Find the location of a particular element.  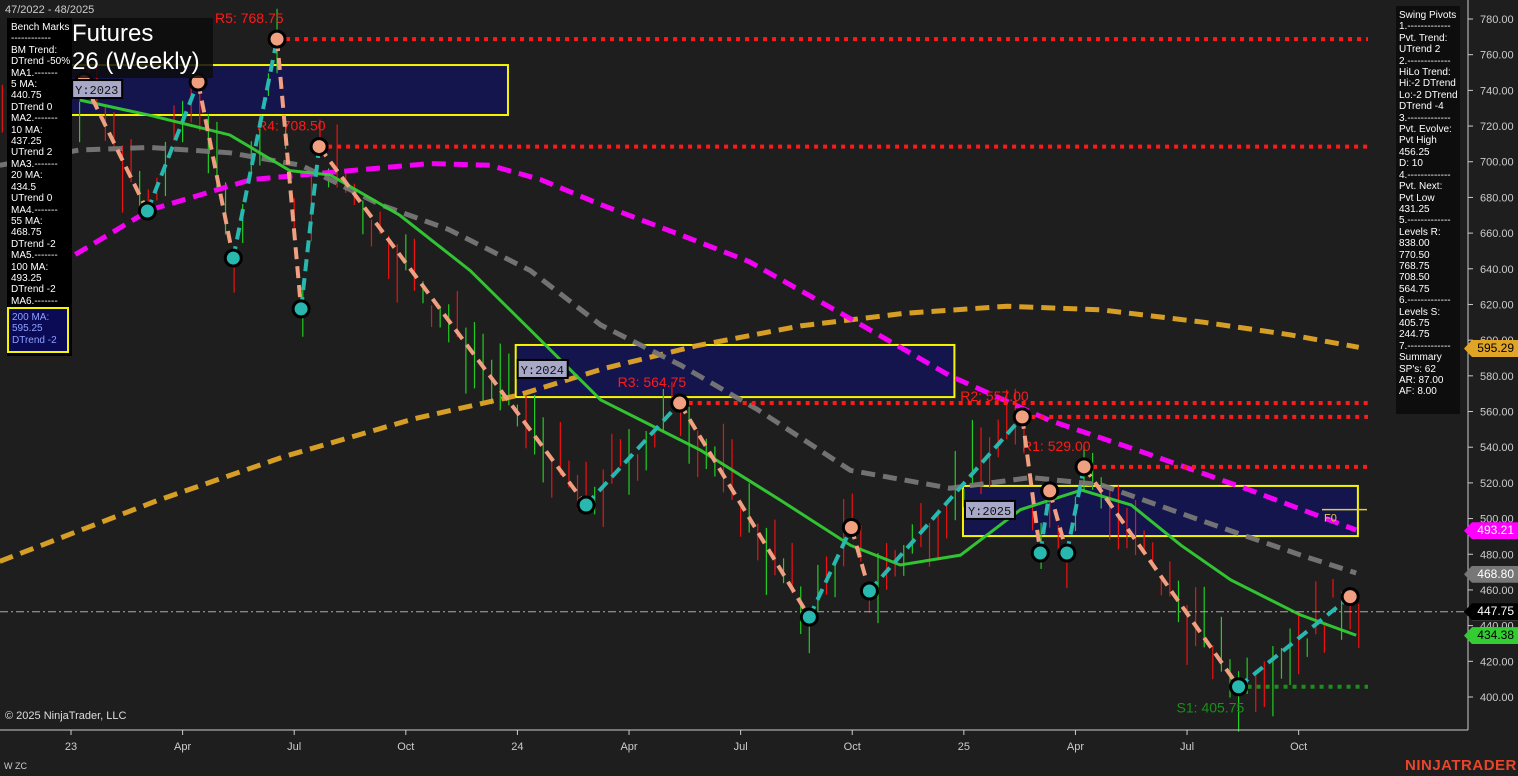

x-tick-label: Oct is located at coordinates (405, 747).